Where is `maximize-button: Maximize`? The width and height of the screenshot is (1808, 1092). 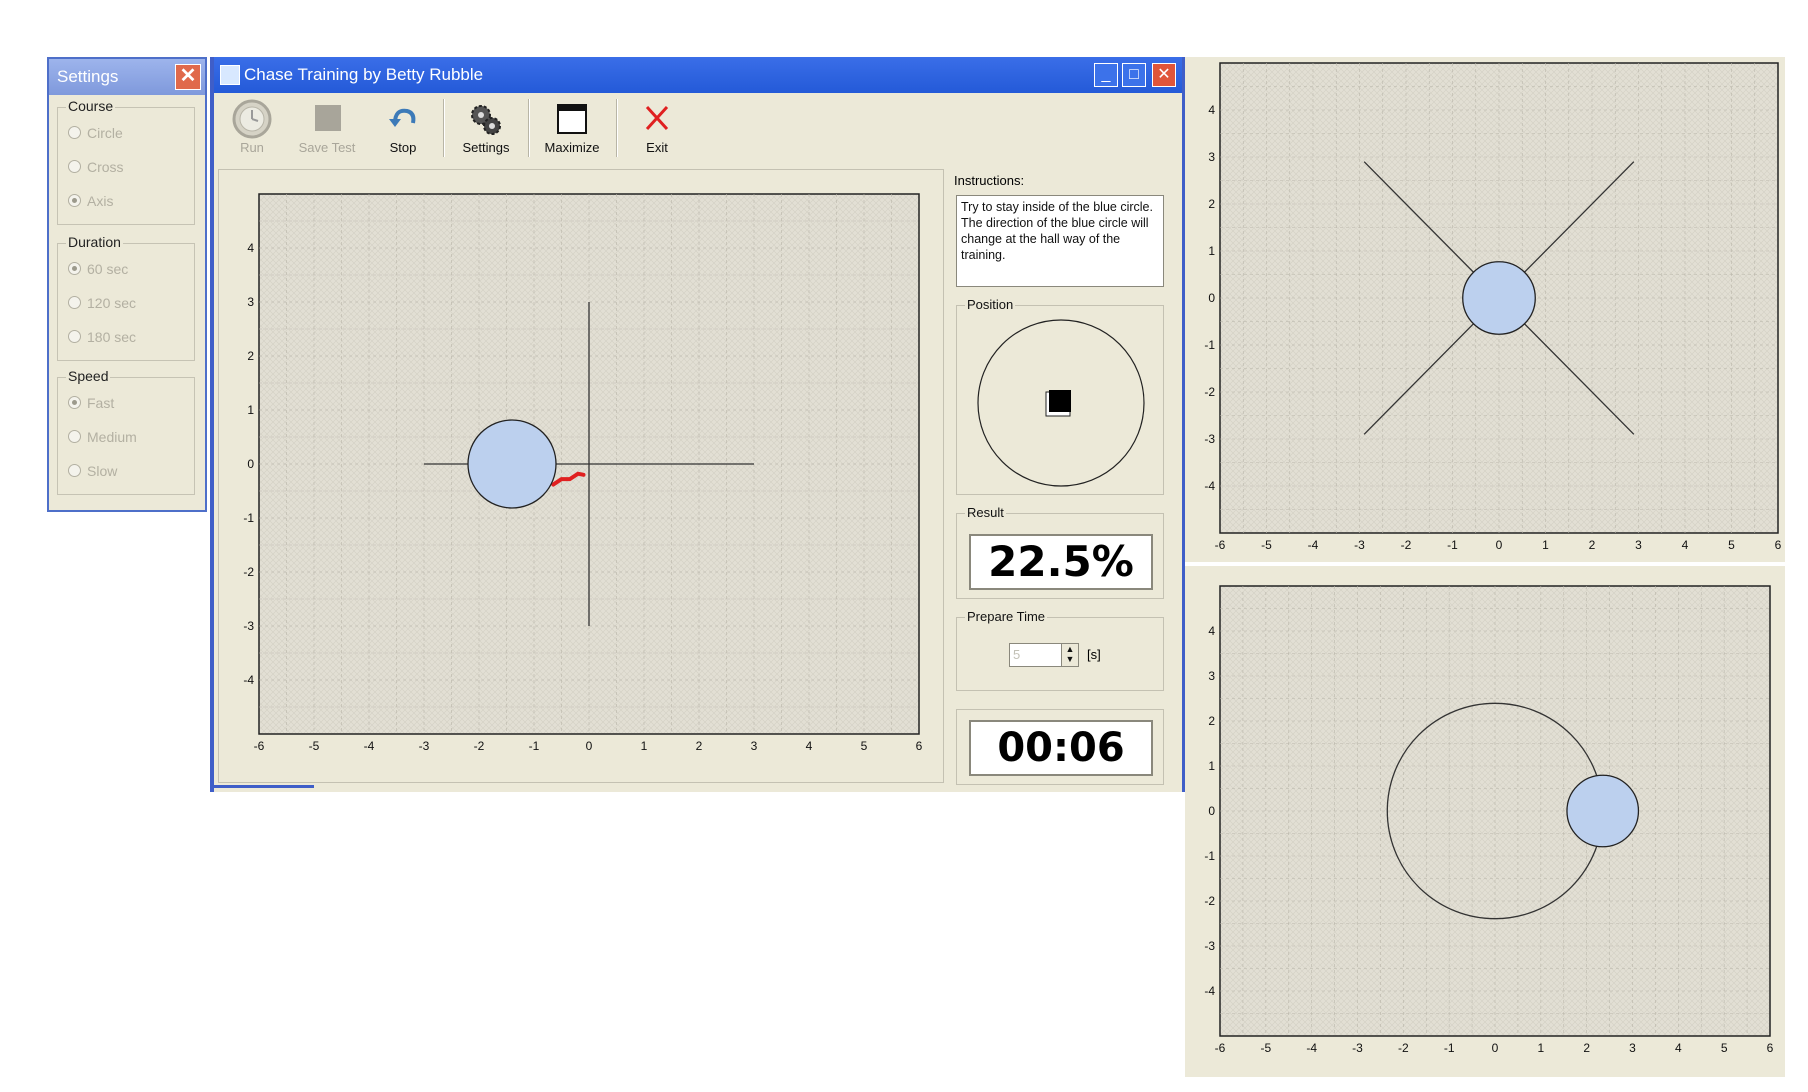 maximize-button: Maximize is located at coordinates (572, 128).